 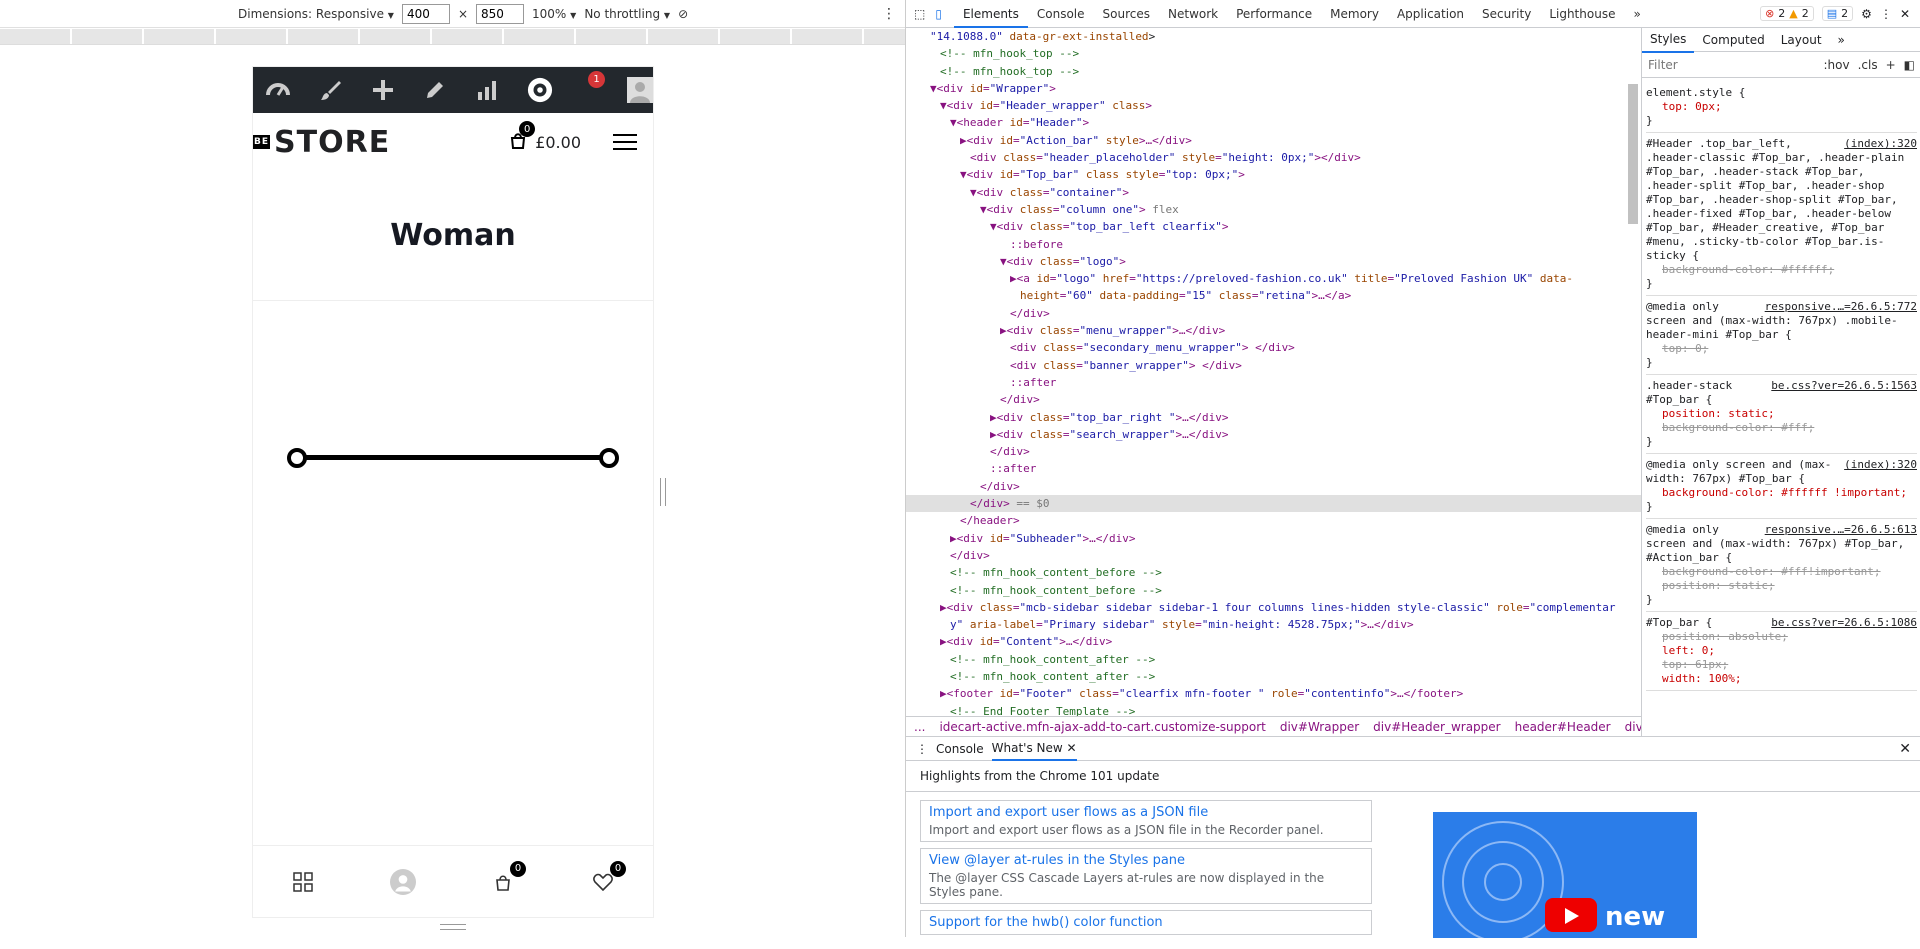 What do you see at coordinates (1061, 14) in the screenshot?
I see `tab-console: Console` at bounding box center [1061, 14].